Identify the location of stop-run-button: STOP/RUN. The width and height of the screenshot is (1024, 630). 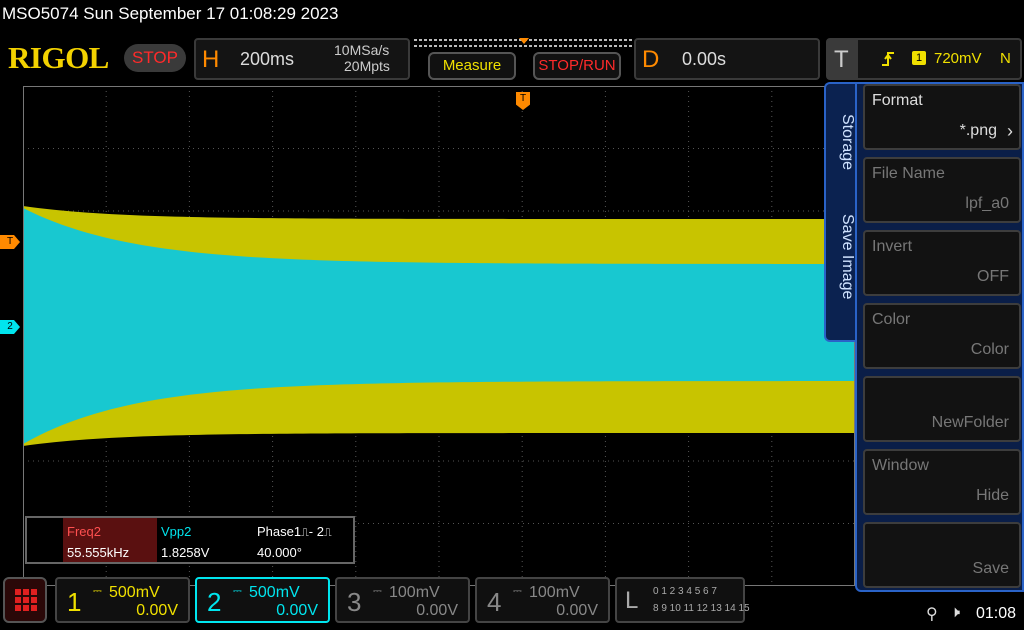
(577, 66).